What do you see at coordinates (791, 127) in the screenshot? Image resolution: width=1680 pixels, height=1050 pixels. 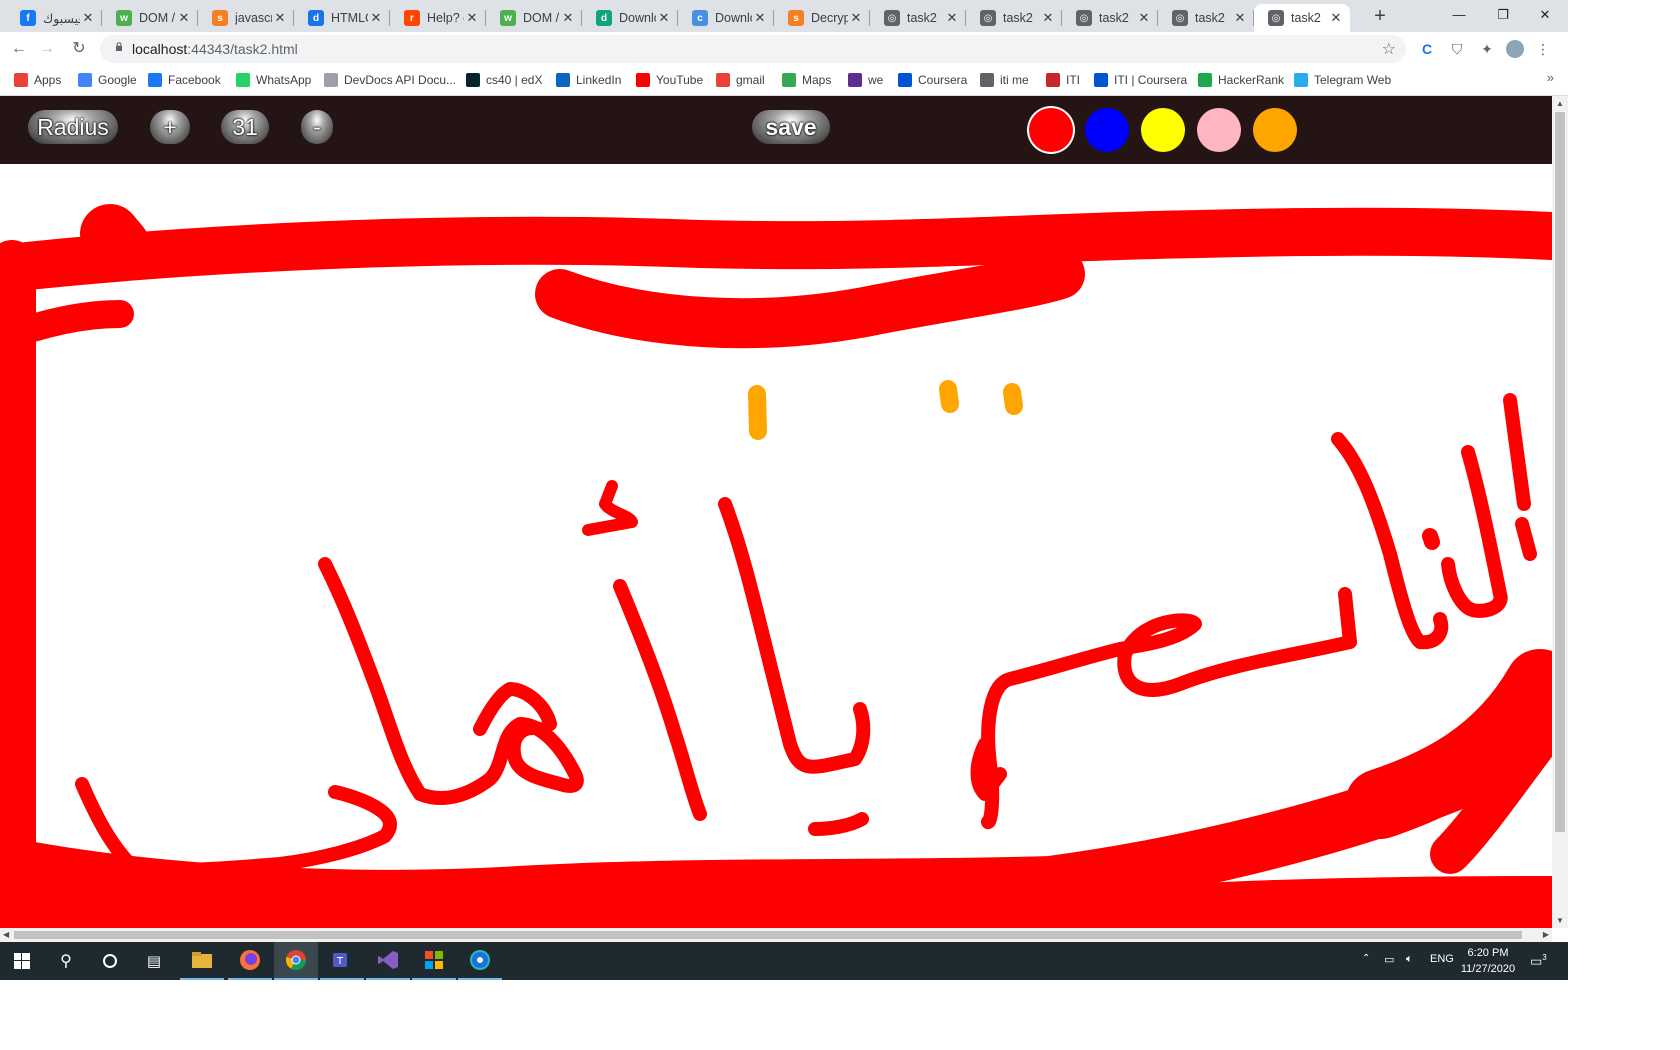 I see `save-button: save` at bounding box center [791, 127].